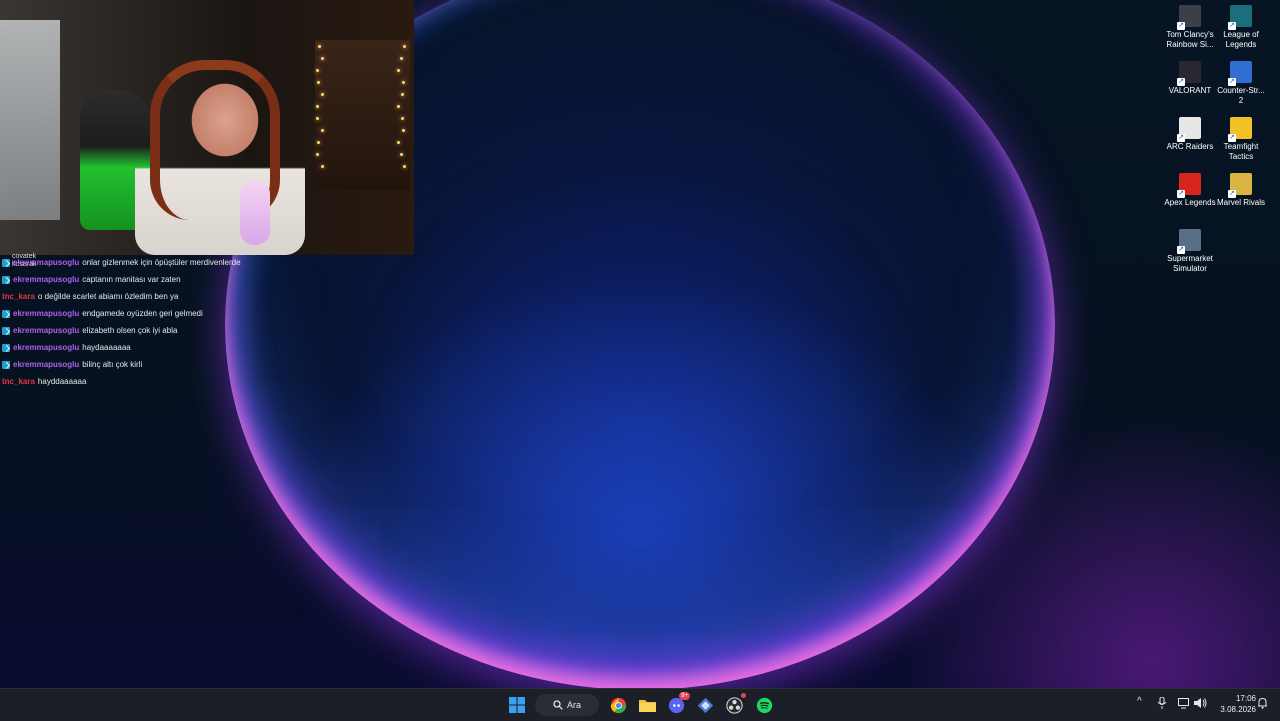  I want to click on apex-legends-icon, so click(1189, 185).